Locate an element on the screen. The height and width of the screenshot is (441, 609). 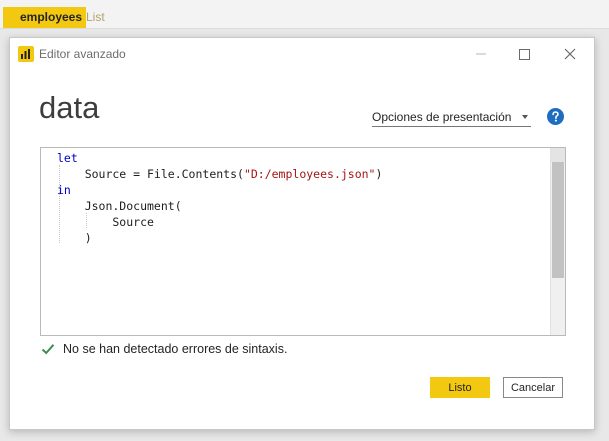
minimize-button is located at coordinates (481, 54).